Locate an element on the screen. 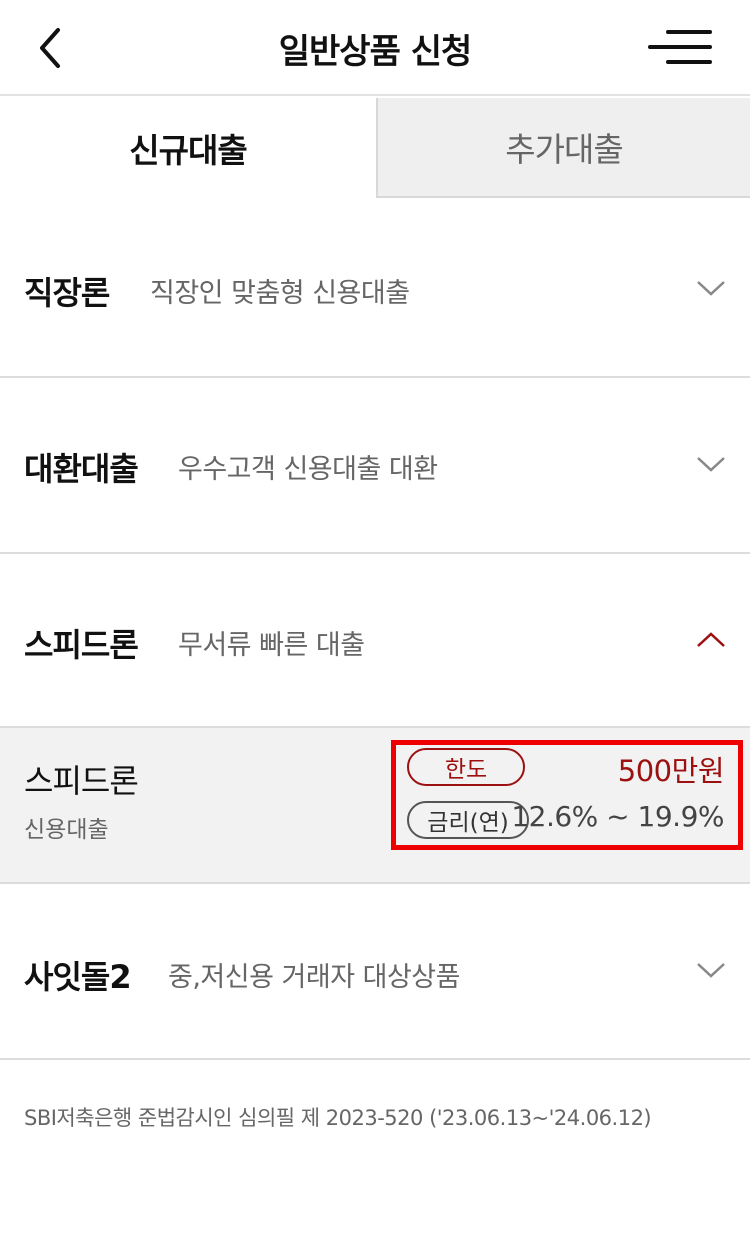 The height and width of the screenshot is (1250, 750). menu-button is located at coordinates (680, 47).